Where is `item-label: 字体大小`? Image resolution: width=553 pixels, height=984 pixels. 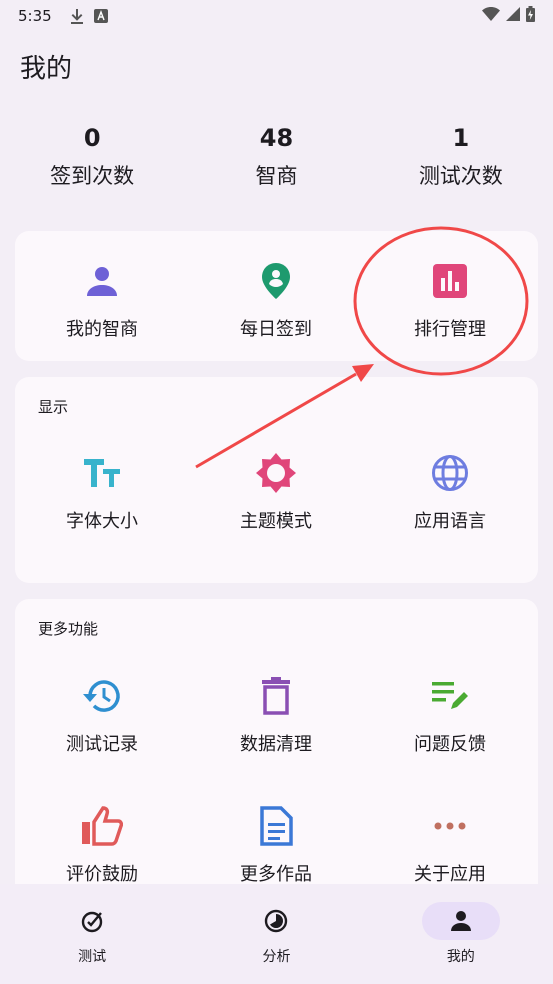
item-label: 字体大小 is located at coordinates (102, 521).